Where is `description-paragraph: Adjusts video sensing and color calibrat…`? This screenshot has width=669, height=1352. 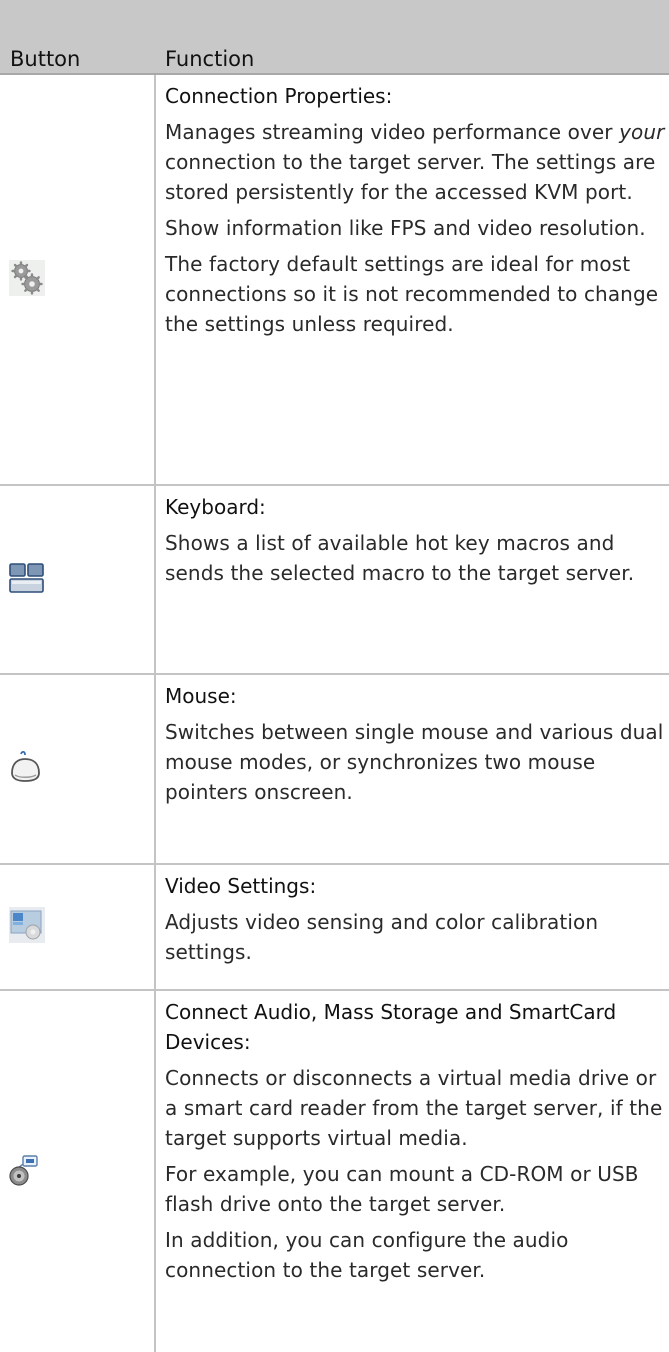
description-paragraph: Adjusts video sensing and color calibrat… is located at coordinates (382, 937).